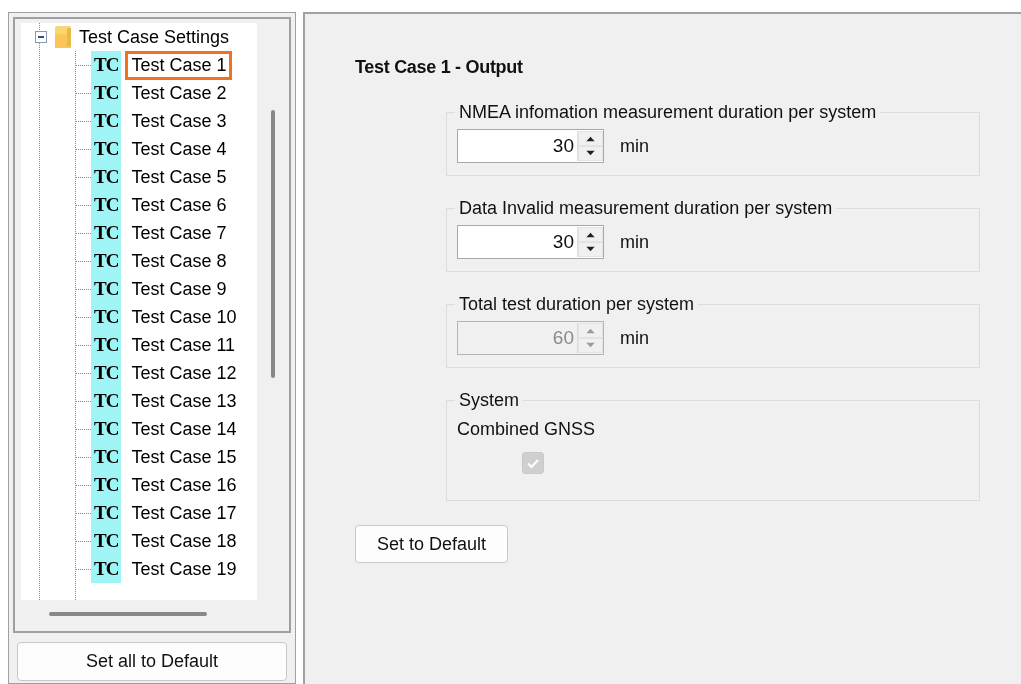  I want to click on tree-item: Test Case 2, so click(179, 93).